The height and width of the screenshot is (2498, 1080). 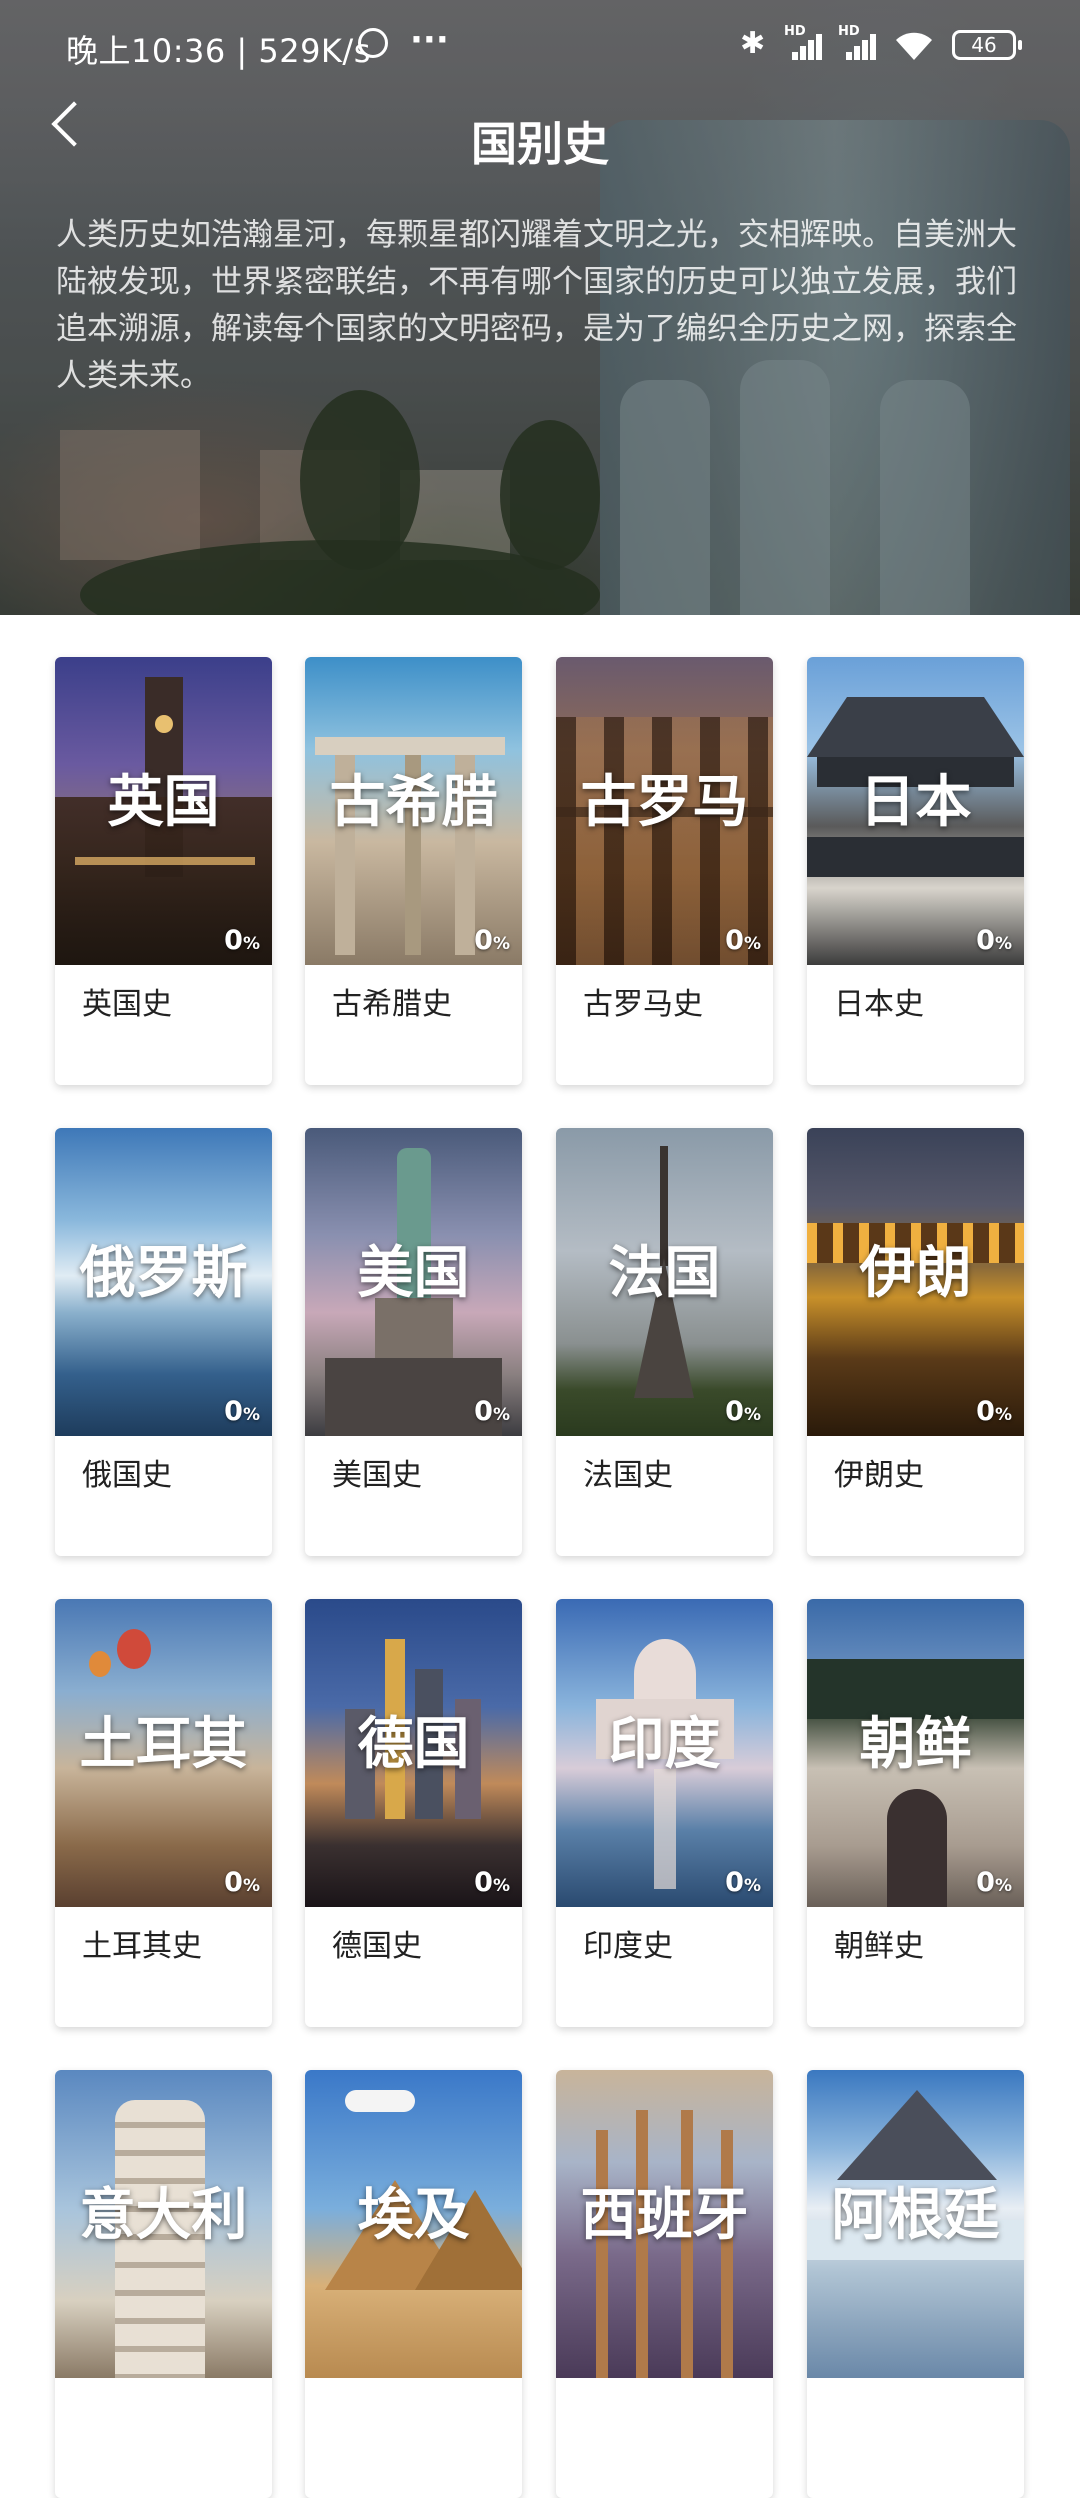 I want to click on page-title: 国别史, so click(x=540, y=144).